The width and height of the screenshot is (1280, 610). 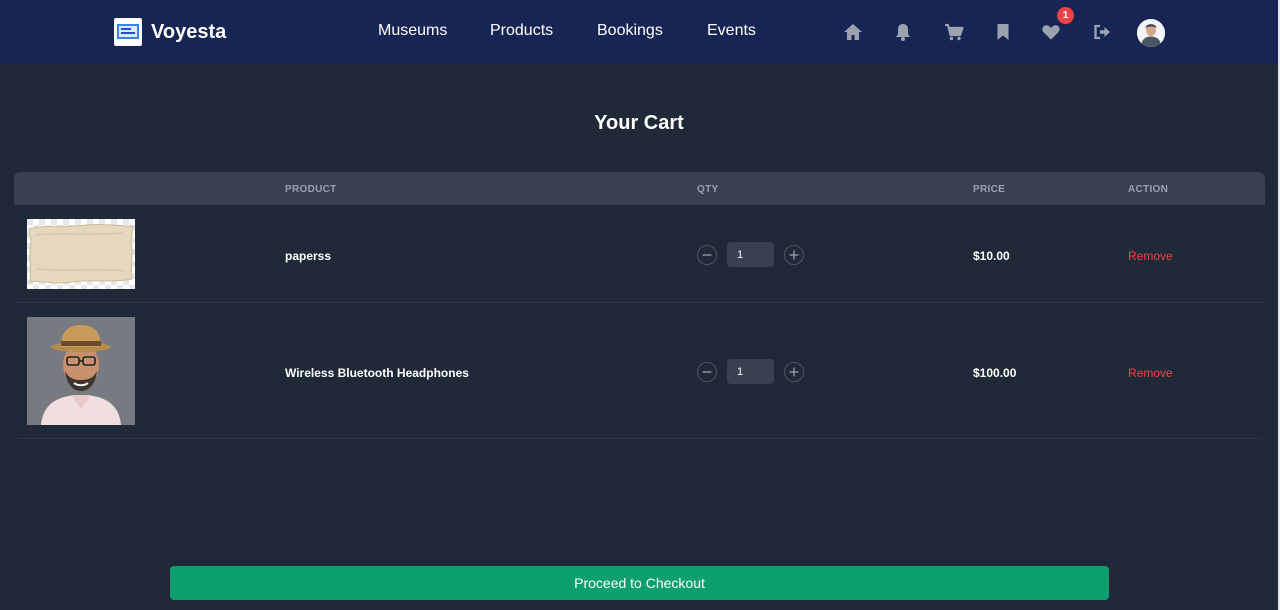 I want to click on column-header-price: PRICE, so click(x=989, y=189).